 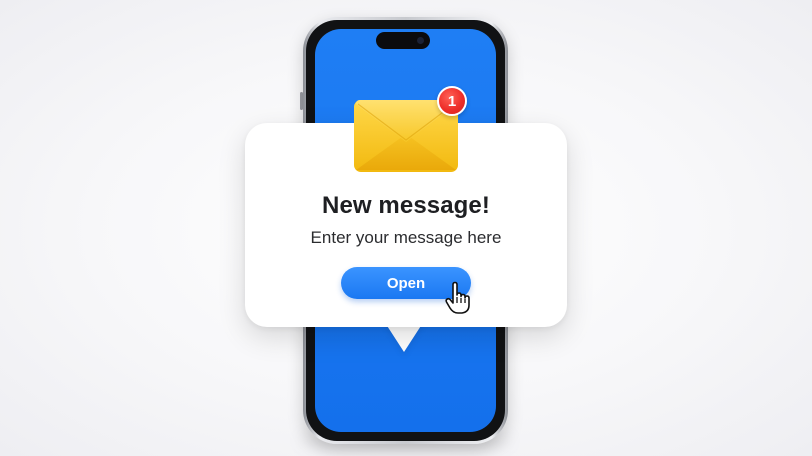 What do you see at coordinates (457, 297) in the screenshot?
I see `hand-pointer-icon` at bounding box center [457, 297].